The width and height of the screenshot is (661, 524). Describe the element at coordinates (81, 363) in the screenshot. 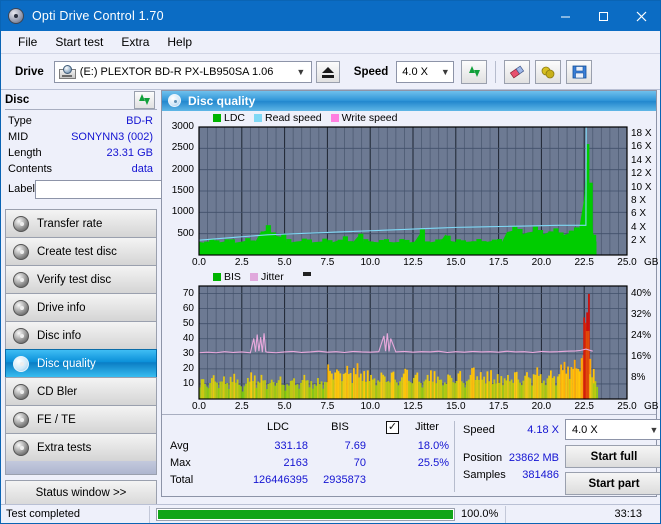

I see `sidebar-item-disc-quality: Disc quality` at that location.